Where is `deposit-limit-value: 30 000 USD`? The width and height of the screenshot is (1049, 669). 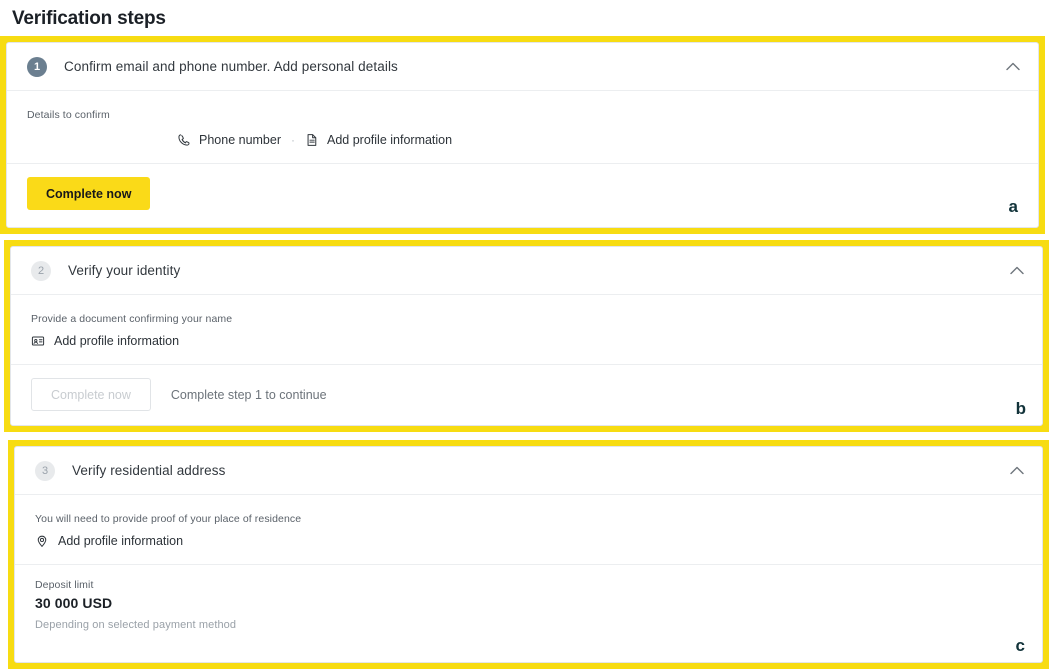 deposit-limit-value: 30 000 USD is located at coordinates (74, 603).